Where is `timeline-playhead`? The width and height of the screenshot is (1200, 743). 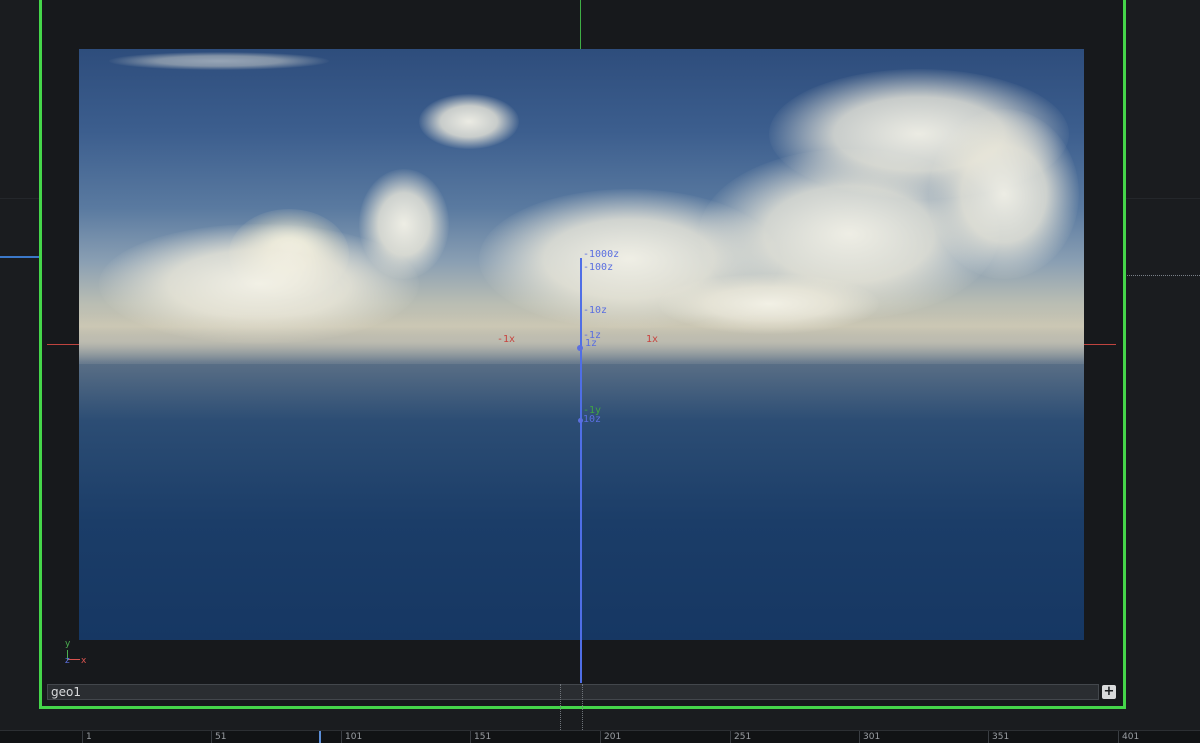 timeline-playhead is located at coordinates (320, 737).